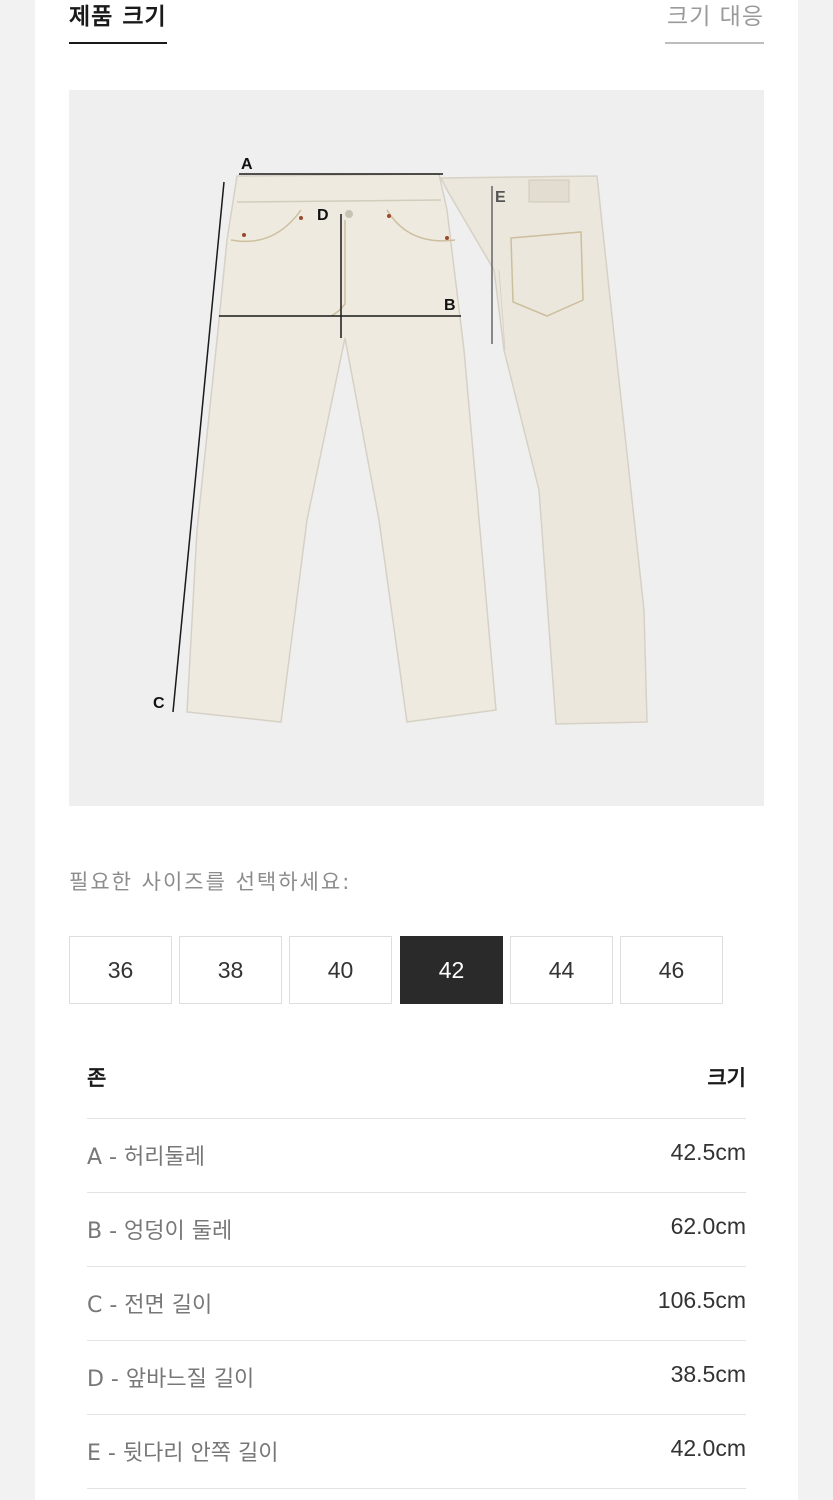 The height and width of the screenshot is (1500, 833). I want to click on size-value: 62.0cm, so click(708, 1226).